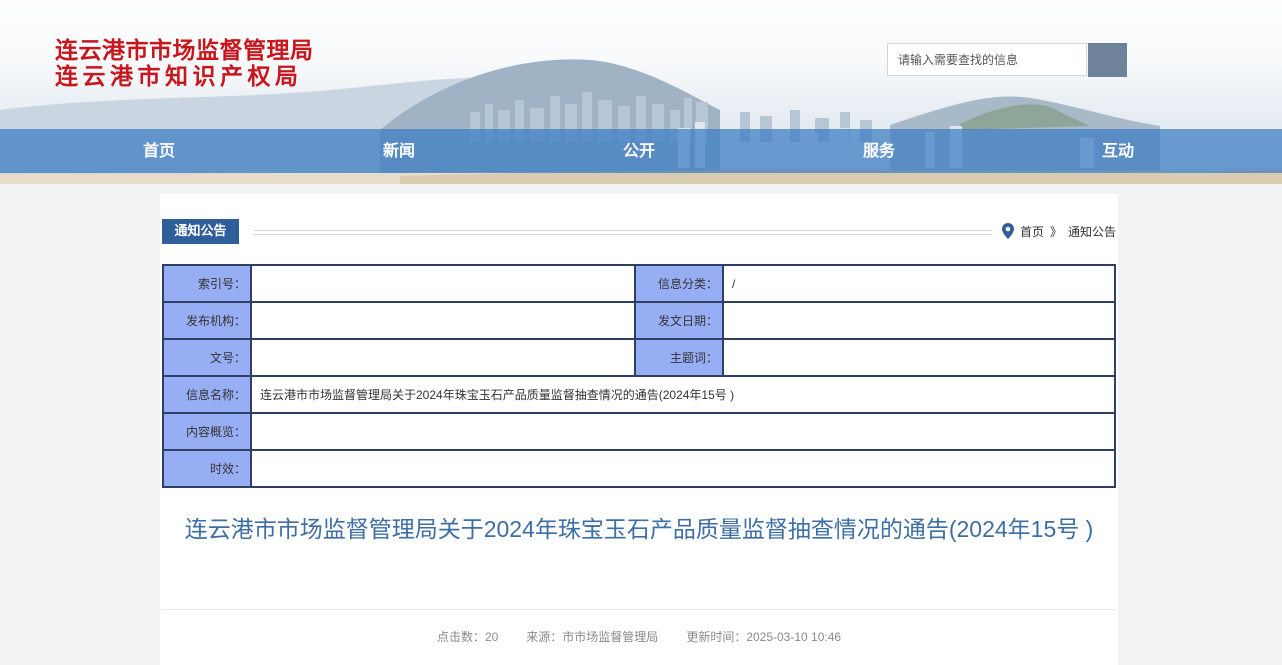 This screenshot has height=665, width=1282. I want to click on article-meta: 点击数：20 来源：市市场监督管理局 更新时间：2025-03-10 10:46, so click(639, 636).